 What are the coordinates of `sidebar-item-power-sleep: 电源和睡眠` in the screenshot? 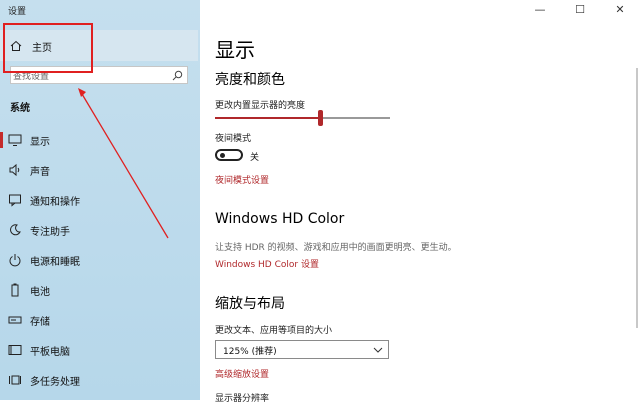 It's located at (99, 260).